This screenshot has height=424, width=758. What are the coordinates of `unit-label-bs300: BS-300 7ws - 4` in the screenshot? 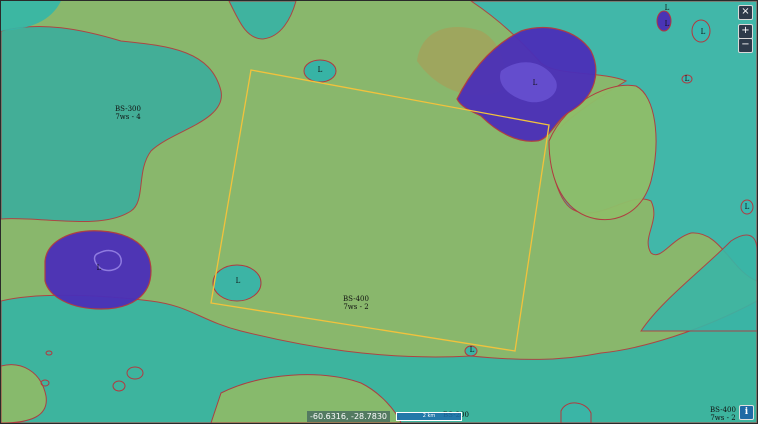 It's located at (128, 113).